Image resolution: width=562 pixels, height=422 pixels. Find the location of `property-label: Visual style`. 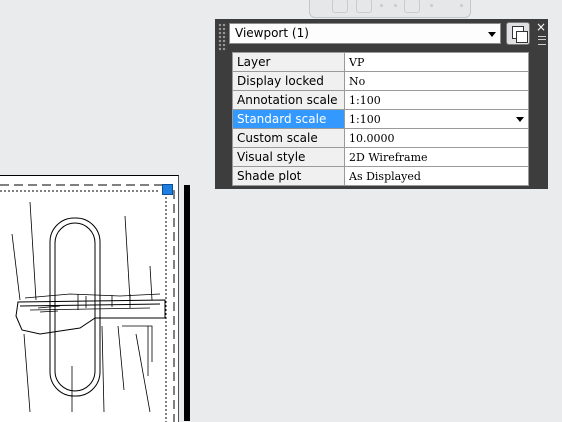

property-label: Visual style is located at coordinates (288, 157).